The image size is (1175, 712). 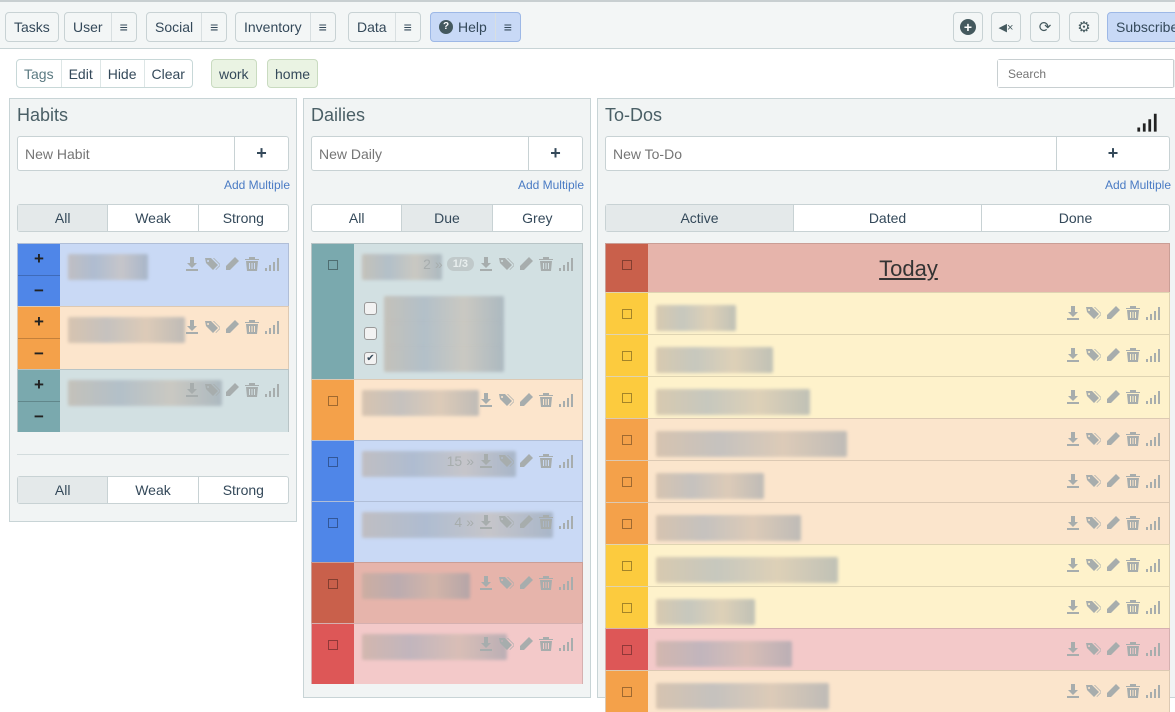 I want to click on new-daily-input, so click(x=420, y=153).